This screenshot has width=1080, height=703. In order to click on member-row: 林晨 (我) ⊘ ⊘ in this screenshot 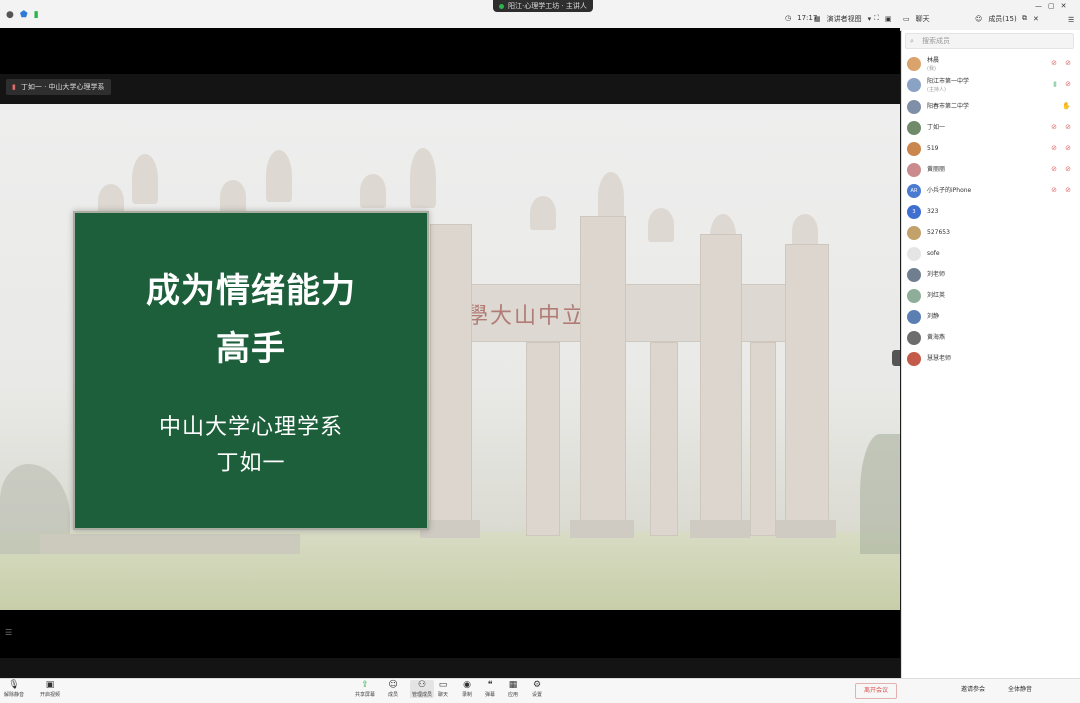, I will do `click(992, 64)`.